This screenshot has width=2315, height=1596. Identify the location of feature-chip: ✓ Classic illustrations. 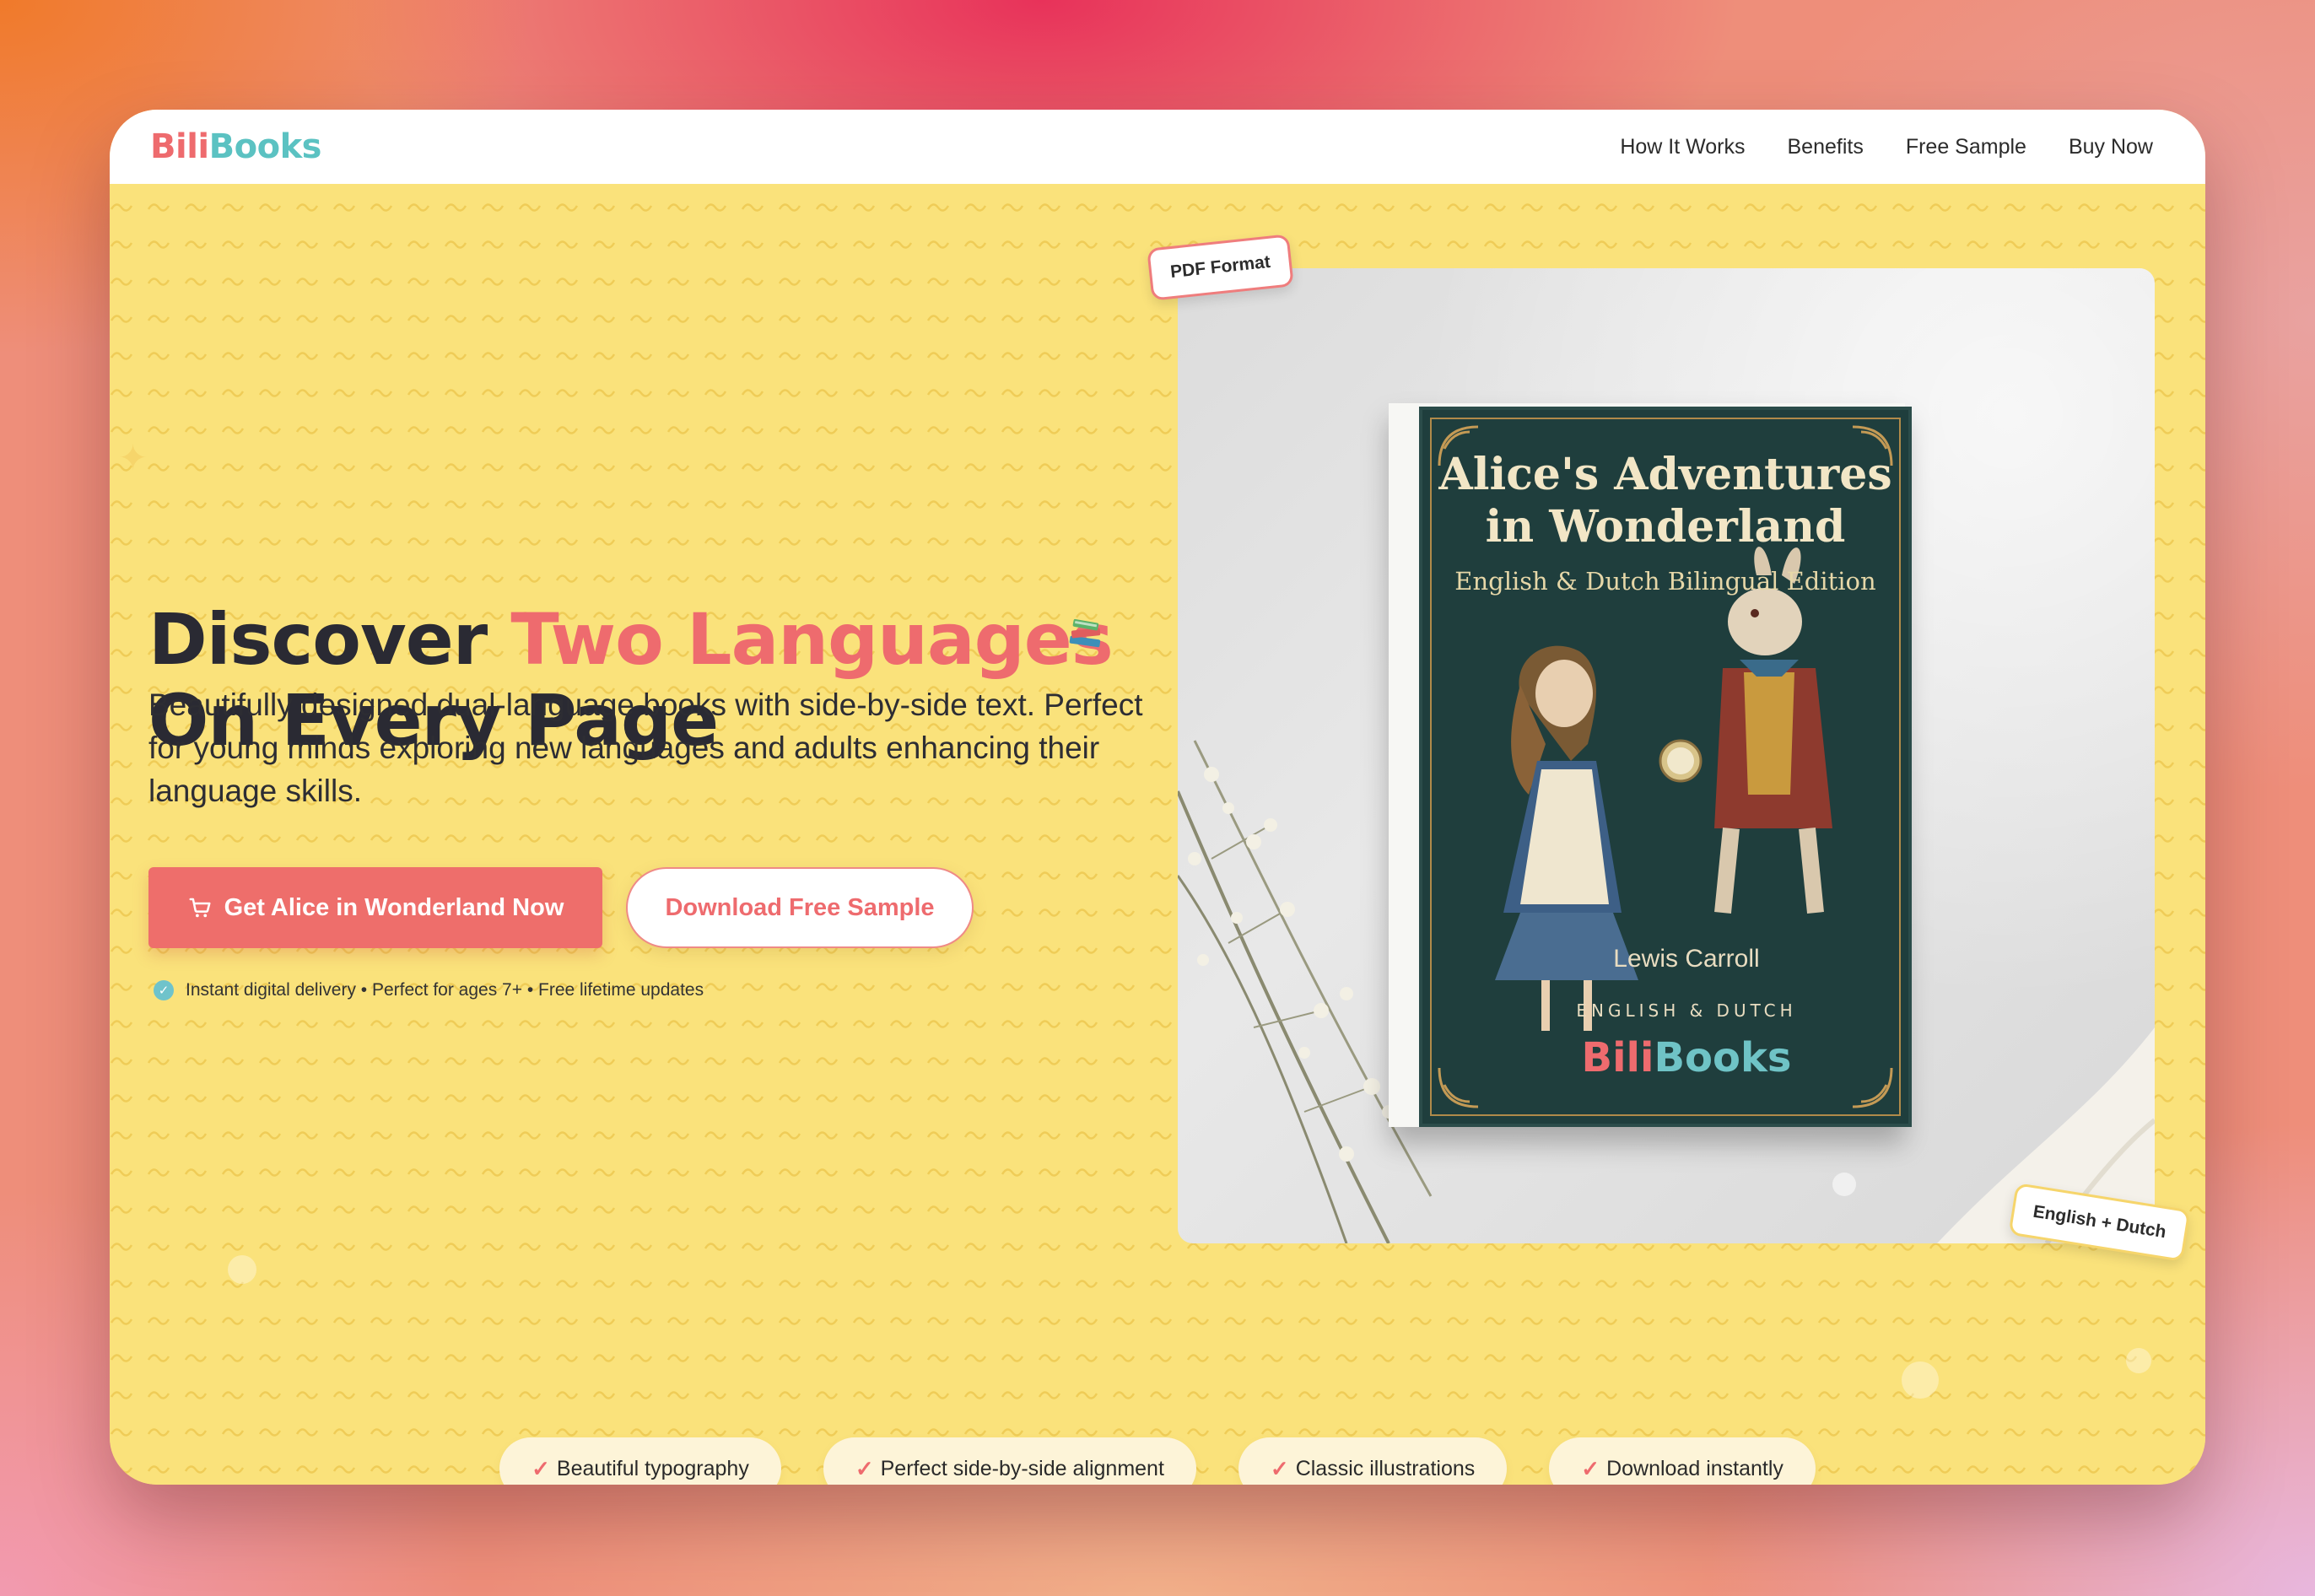
(1373, 1461).